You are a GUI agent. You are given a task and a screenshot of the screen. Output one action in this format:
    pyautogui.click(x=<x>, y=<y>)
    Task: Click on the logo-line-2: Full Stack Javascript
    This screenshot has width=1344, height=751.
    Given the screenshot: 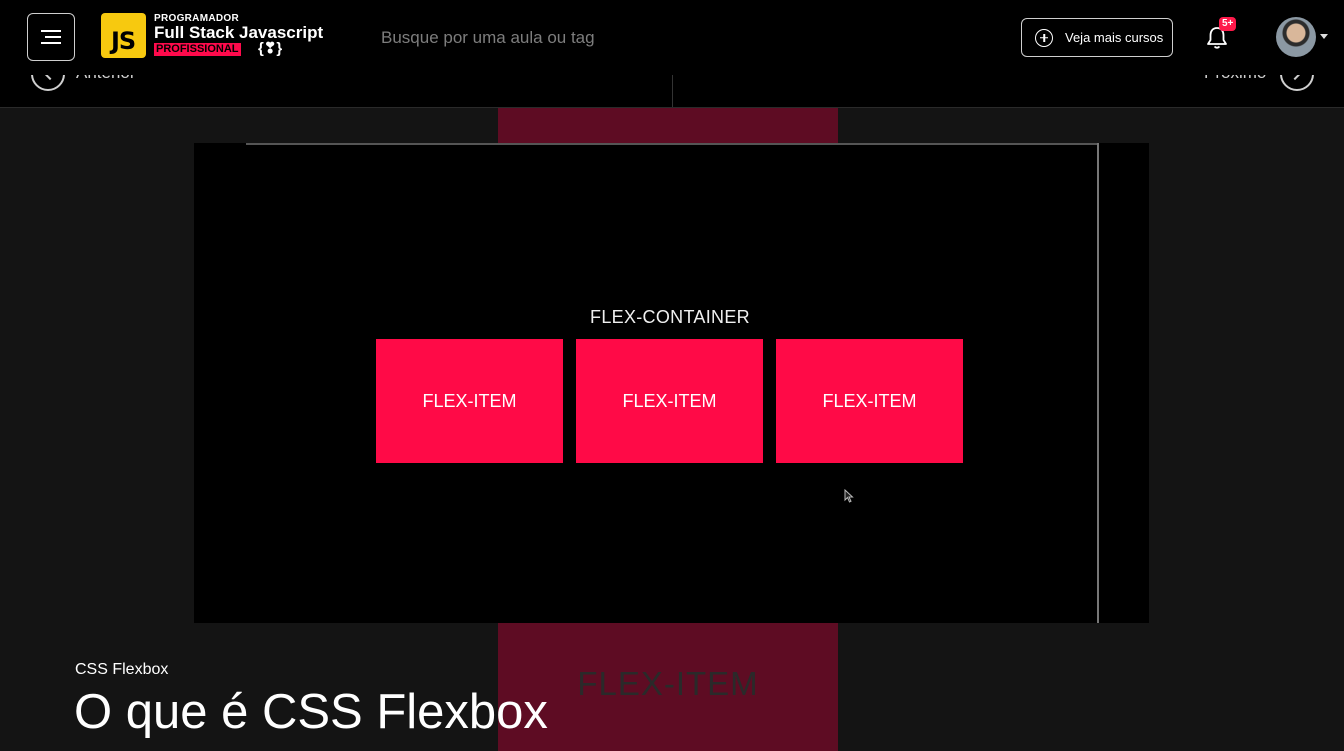 What is the action you would take?
    pyautogui.click(x=239, y=32)
    